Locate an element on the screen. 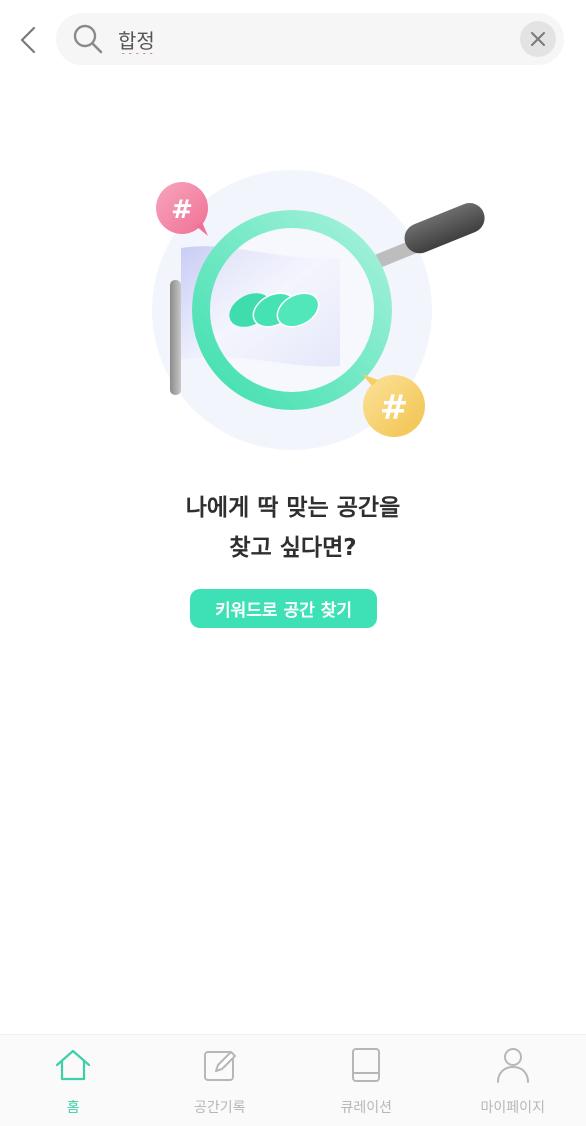  nav-item-curation: 큐레이션 is located at coordinates (366, 1080).